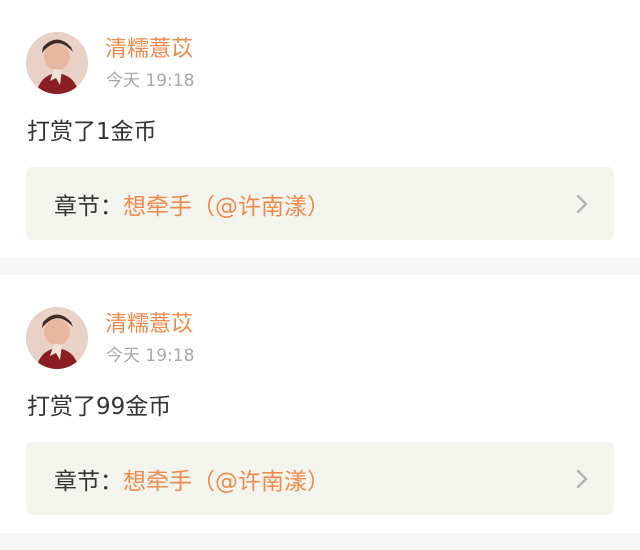 The height and width of the screenshot is (550, 640). What do you see at coordinates (99, 407) in the screenshot?
I see `tip-text: 打赏了99金币` at bounding box center [99, 407].